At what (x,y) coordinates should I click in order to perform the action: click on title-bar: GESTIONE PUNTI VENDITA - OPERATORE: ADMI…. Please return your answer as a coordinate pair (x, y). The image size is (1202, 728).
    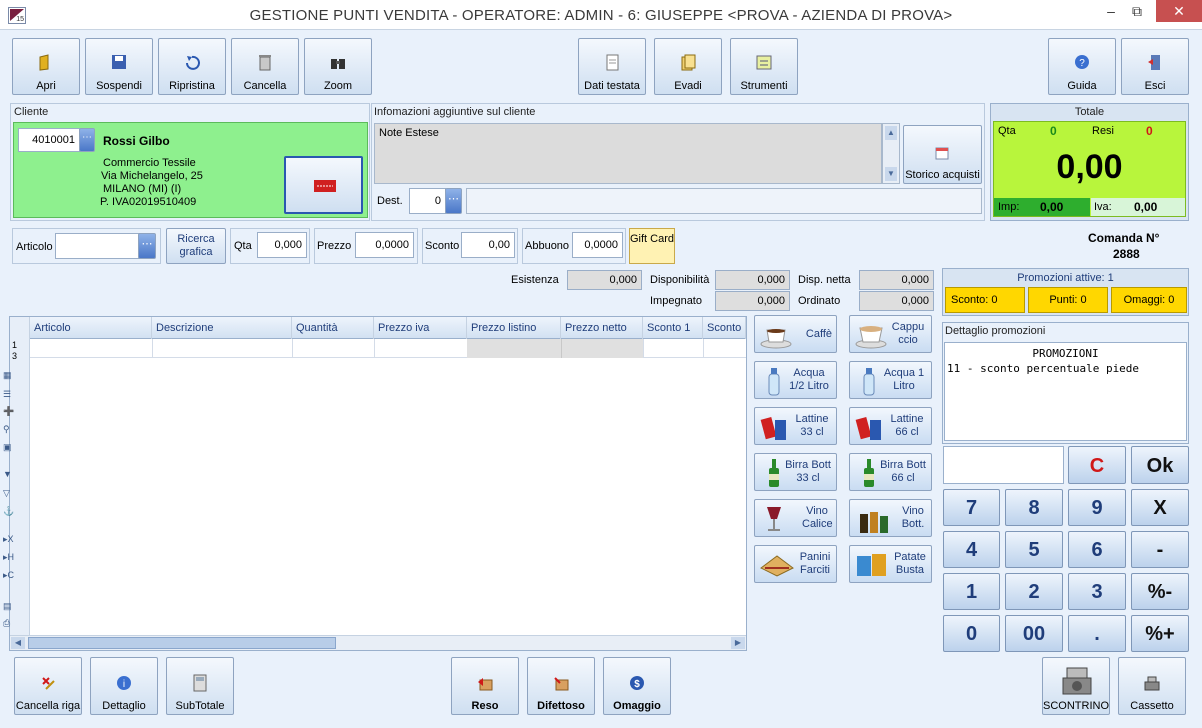
    Looking at the image, I should click on (601, 15).